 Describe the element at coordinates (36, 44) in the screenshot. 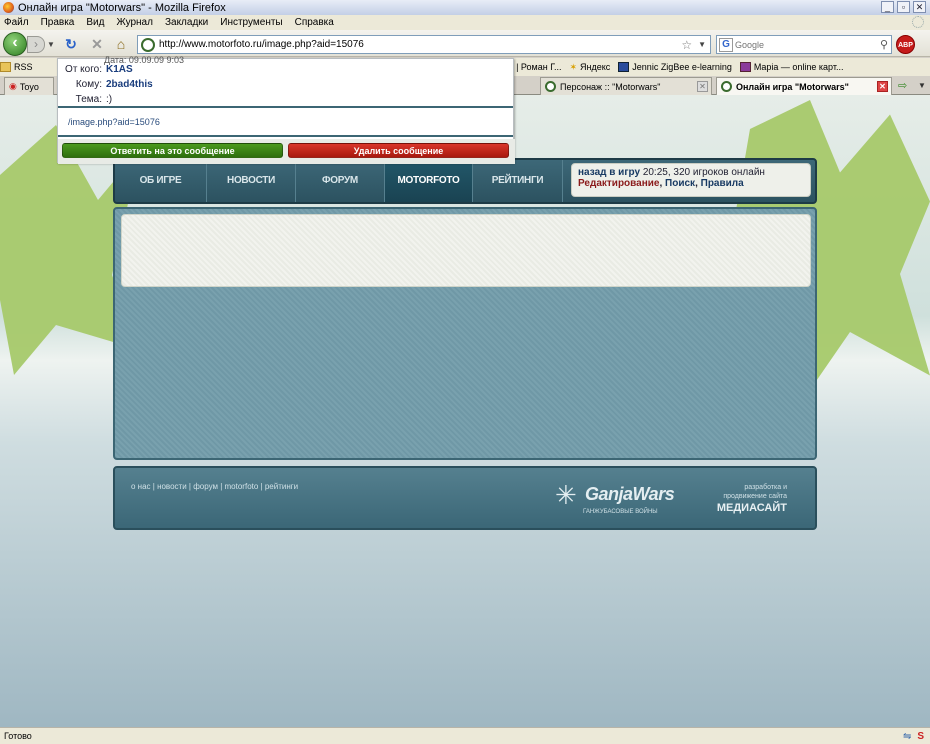

I see `forward-button: ›` at that location.